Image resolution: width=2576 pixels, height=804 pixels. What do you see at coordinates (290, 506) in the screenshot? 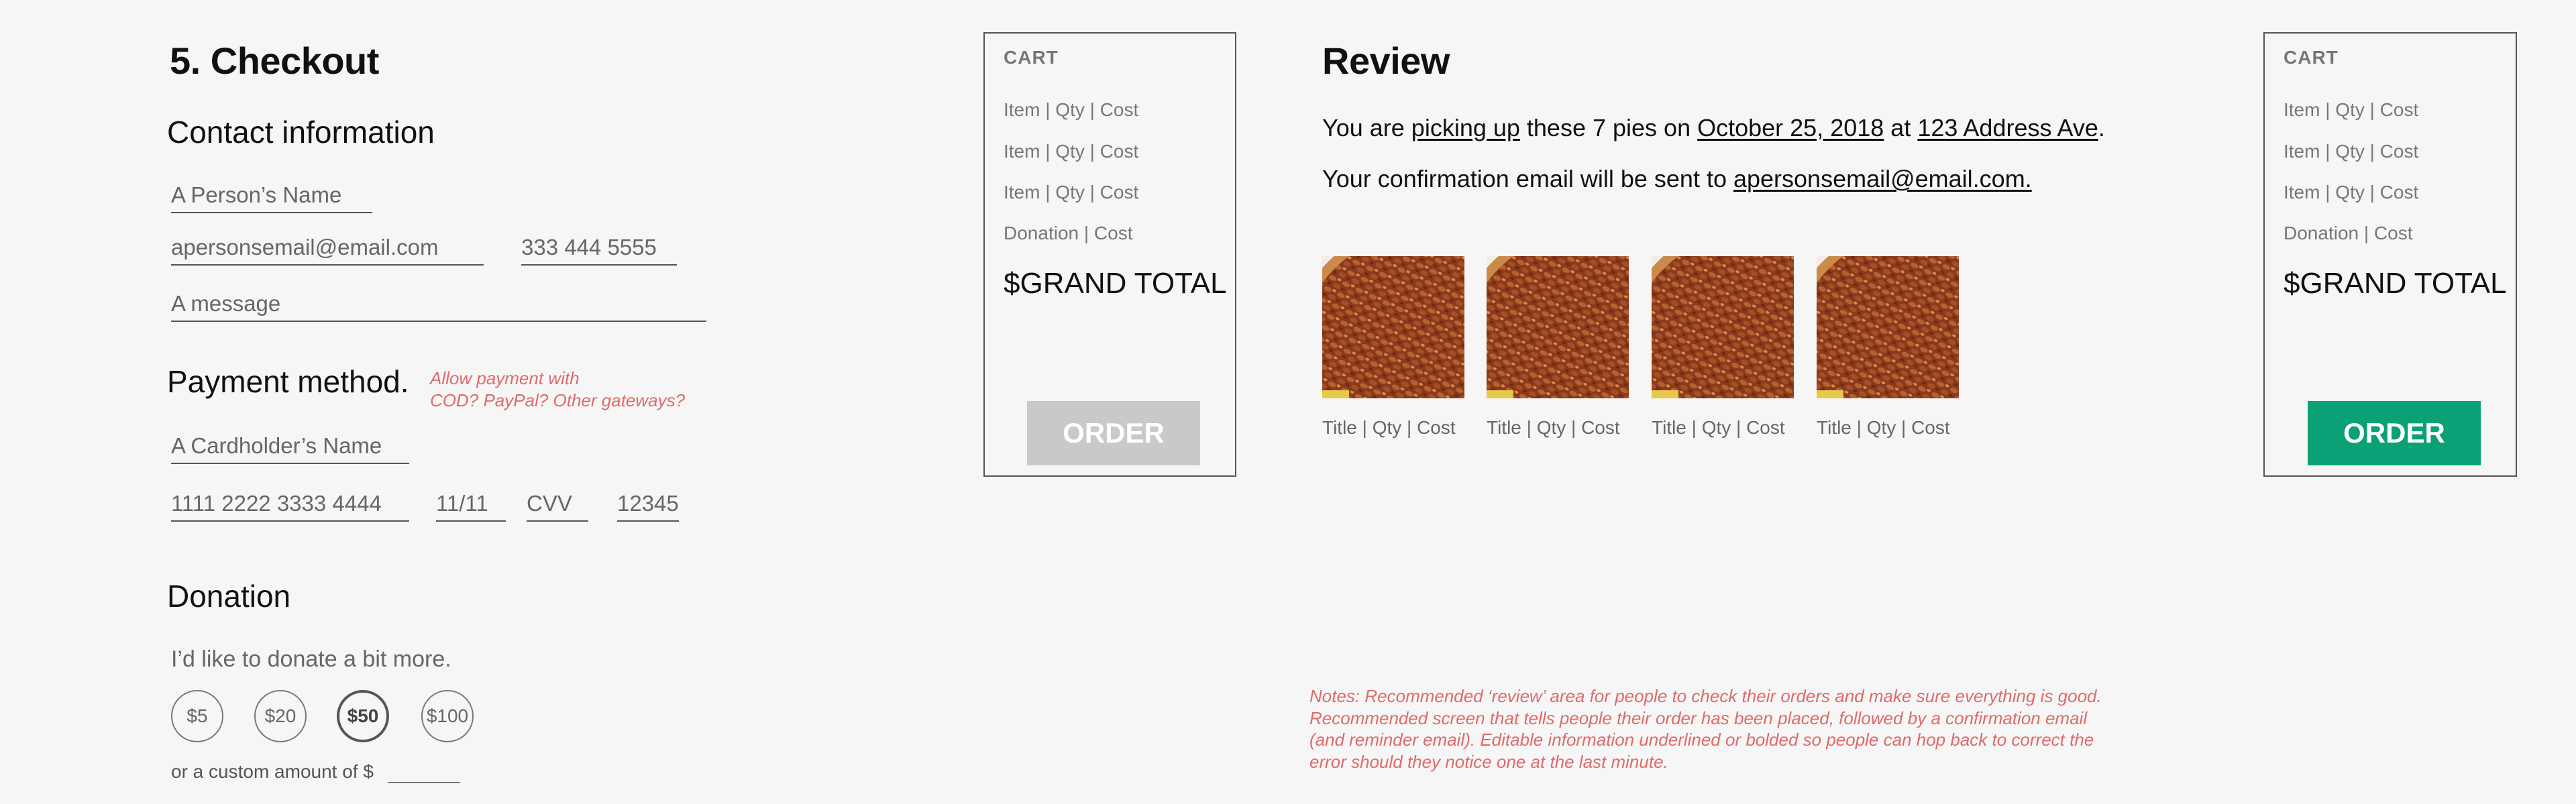
I see `card-number-field: 1111 2222 3333 4444` at bounding box center [290, 506].